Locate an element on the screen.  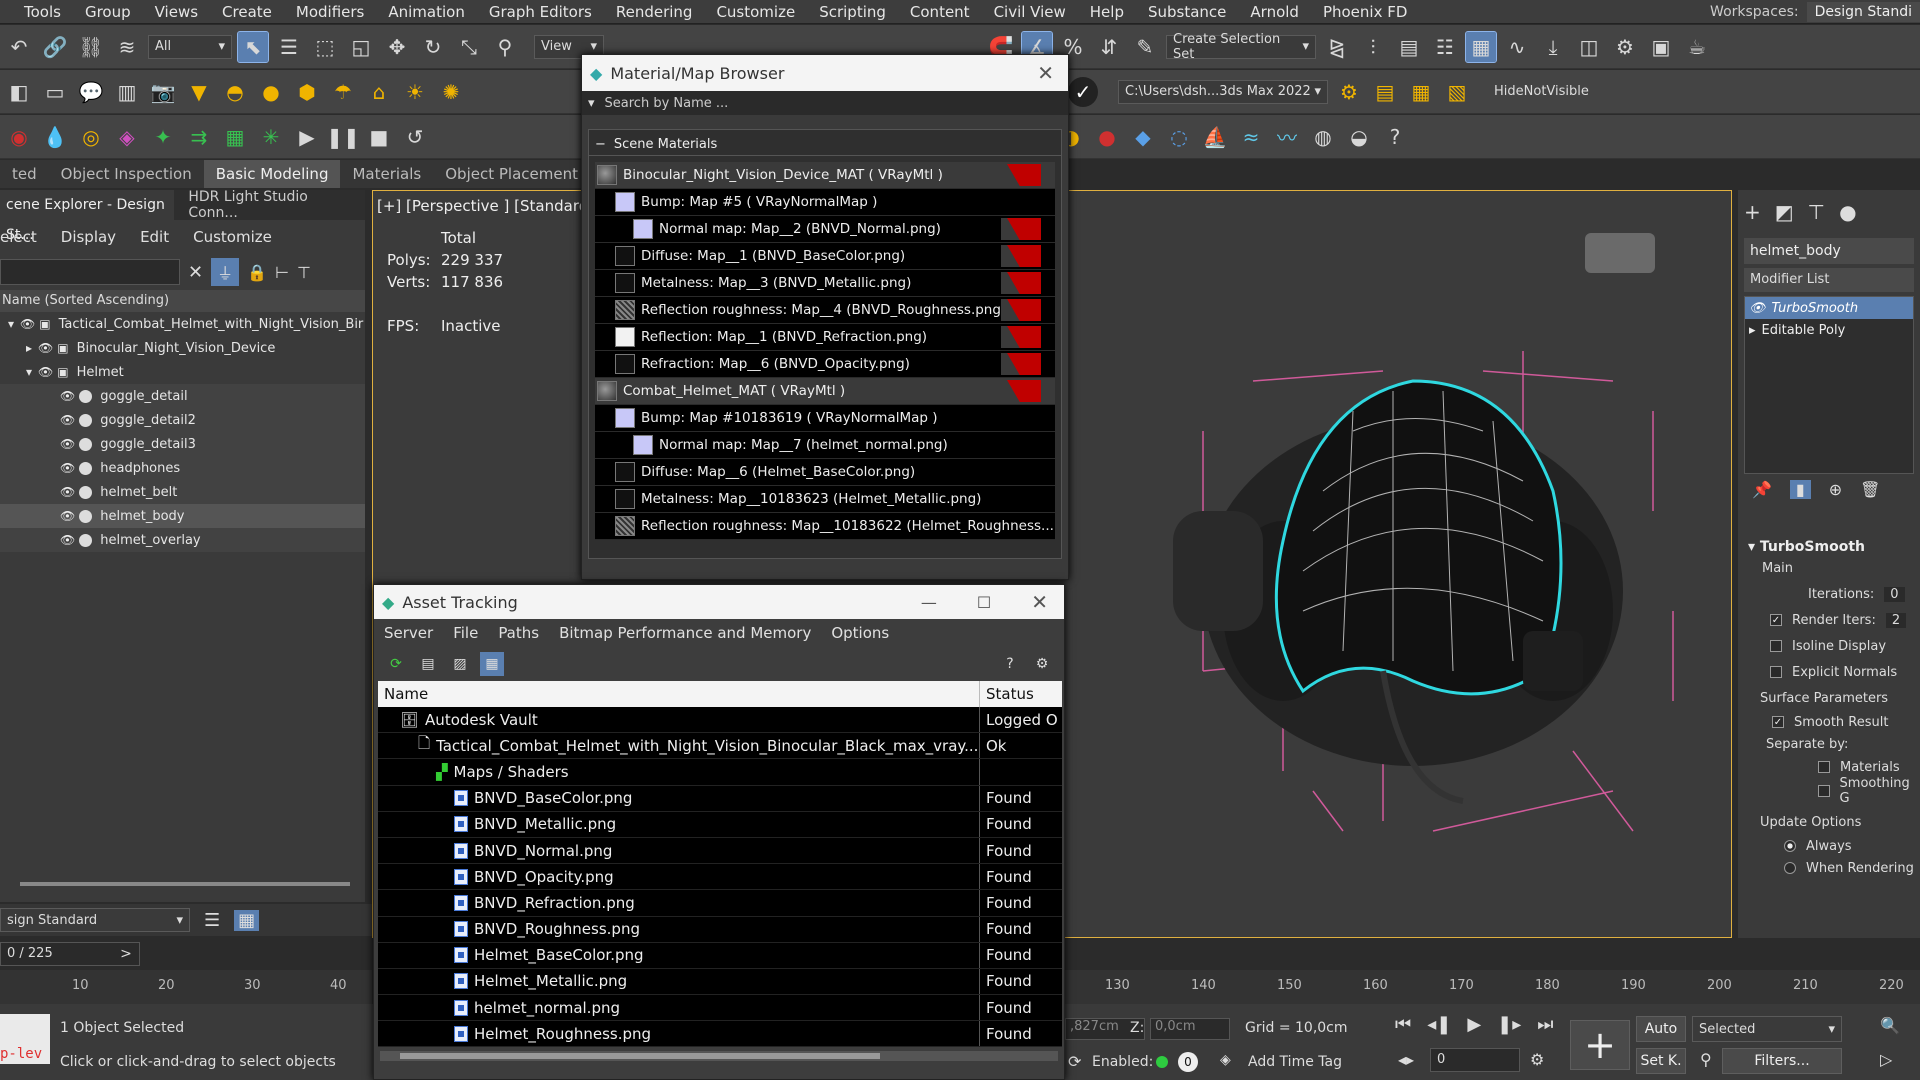
dome-light-icon: ◓ is located at coordinates (235, 92).